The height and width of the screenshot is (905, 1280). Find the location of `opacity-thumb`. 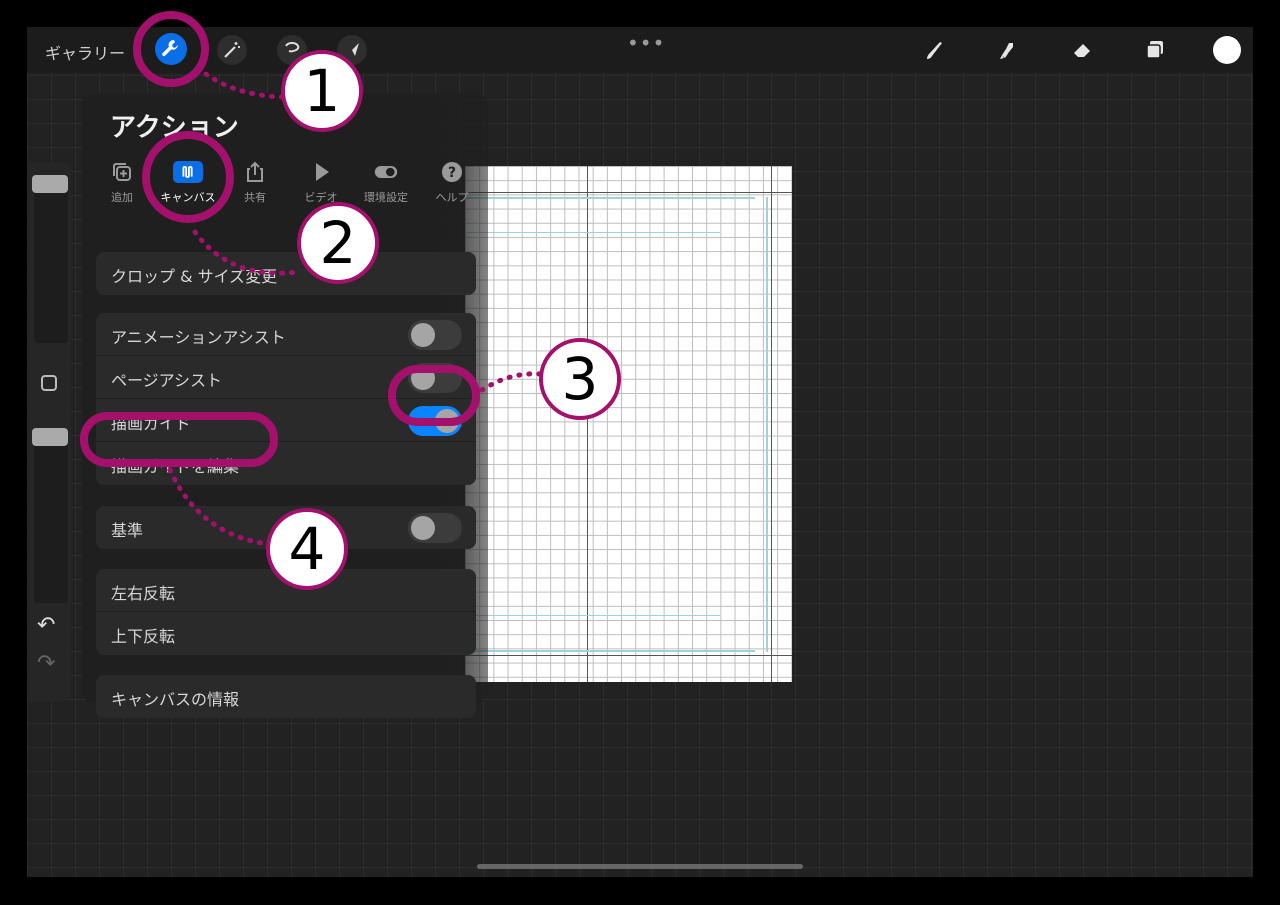

opacity-thumb is located at coordinates (50, 437).